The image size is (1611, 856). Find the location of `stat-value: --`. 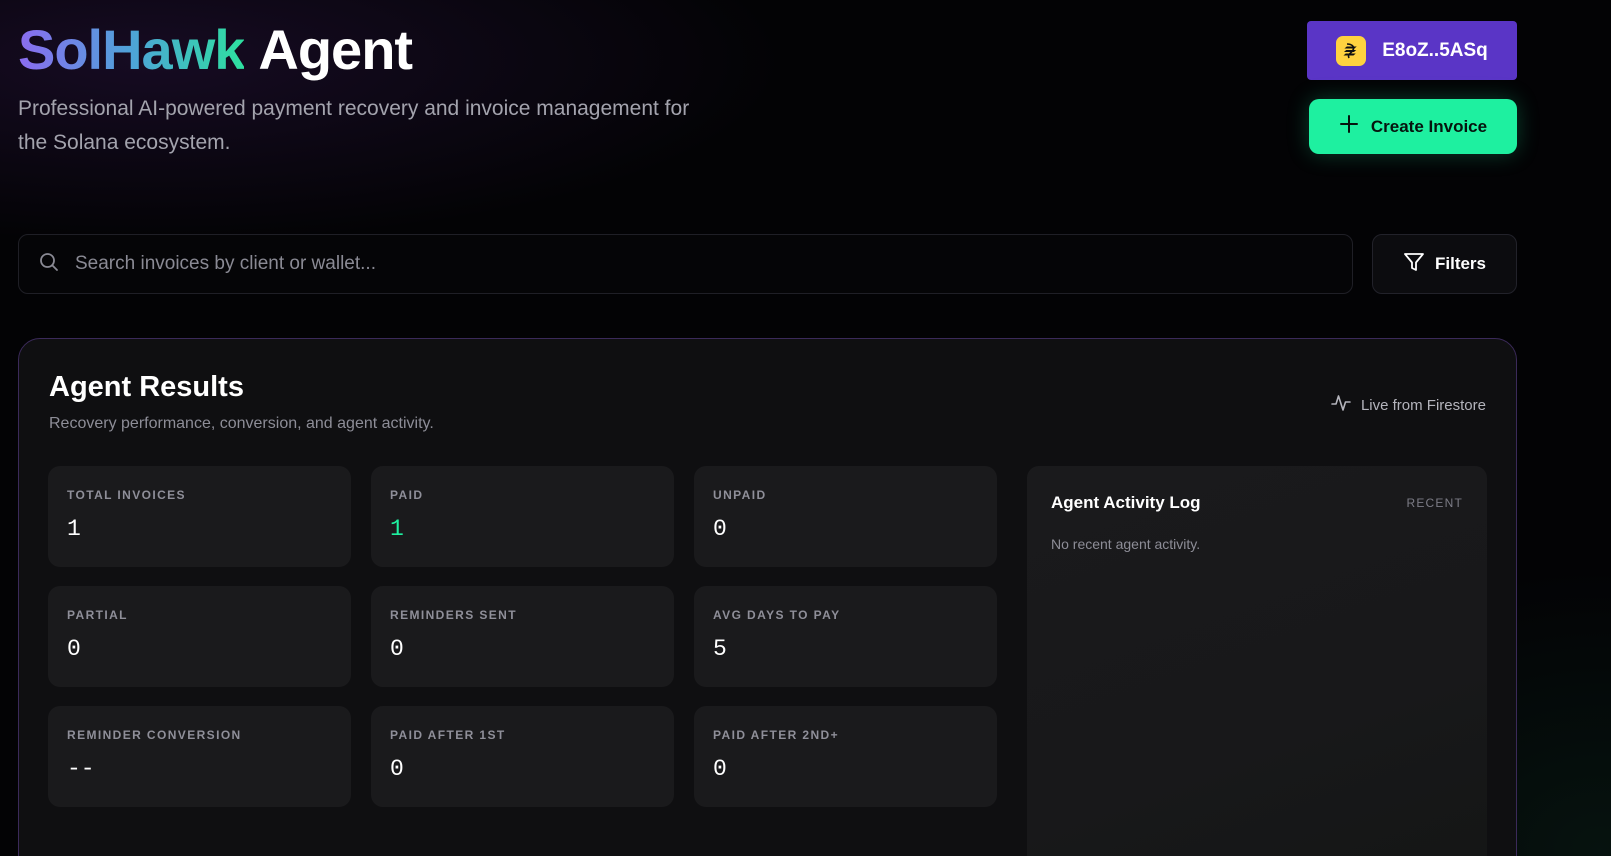

stat-value: -- is located at coordinates (81, 769).